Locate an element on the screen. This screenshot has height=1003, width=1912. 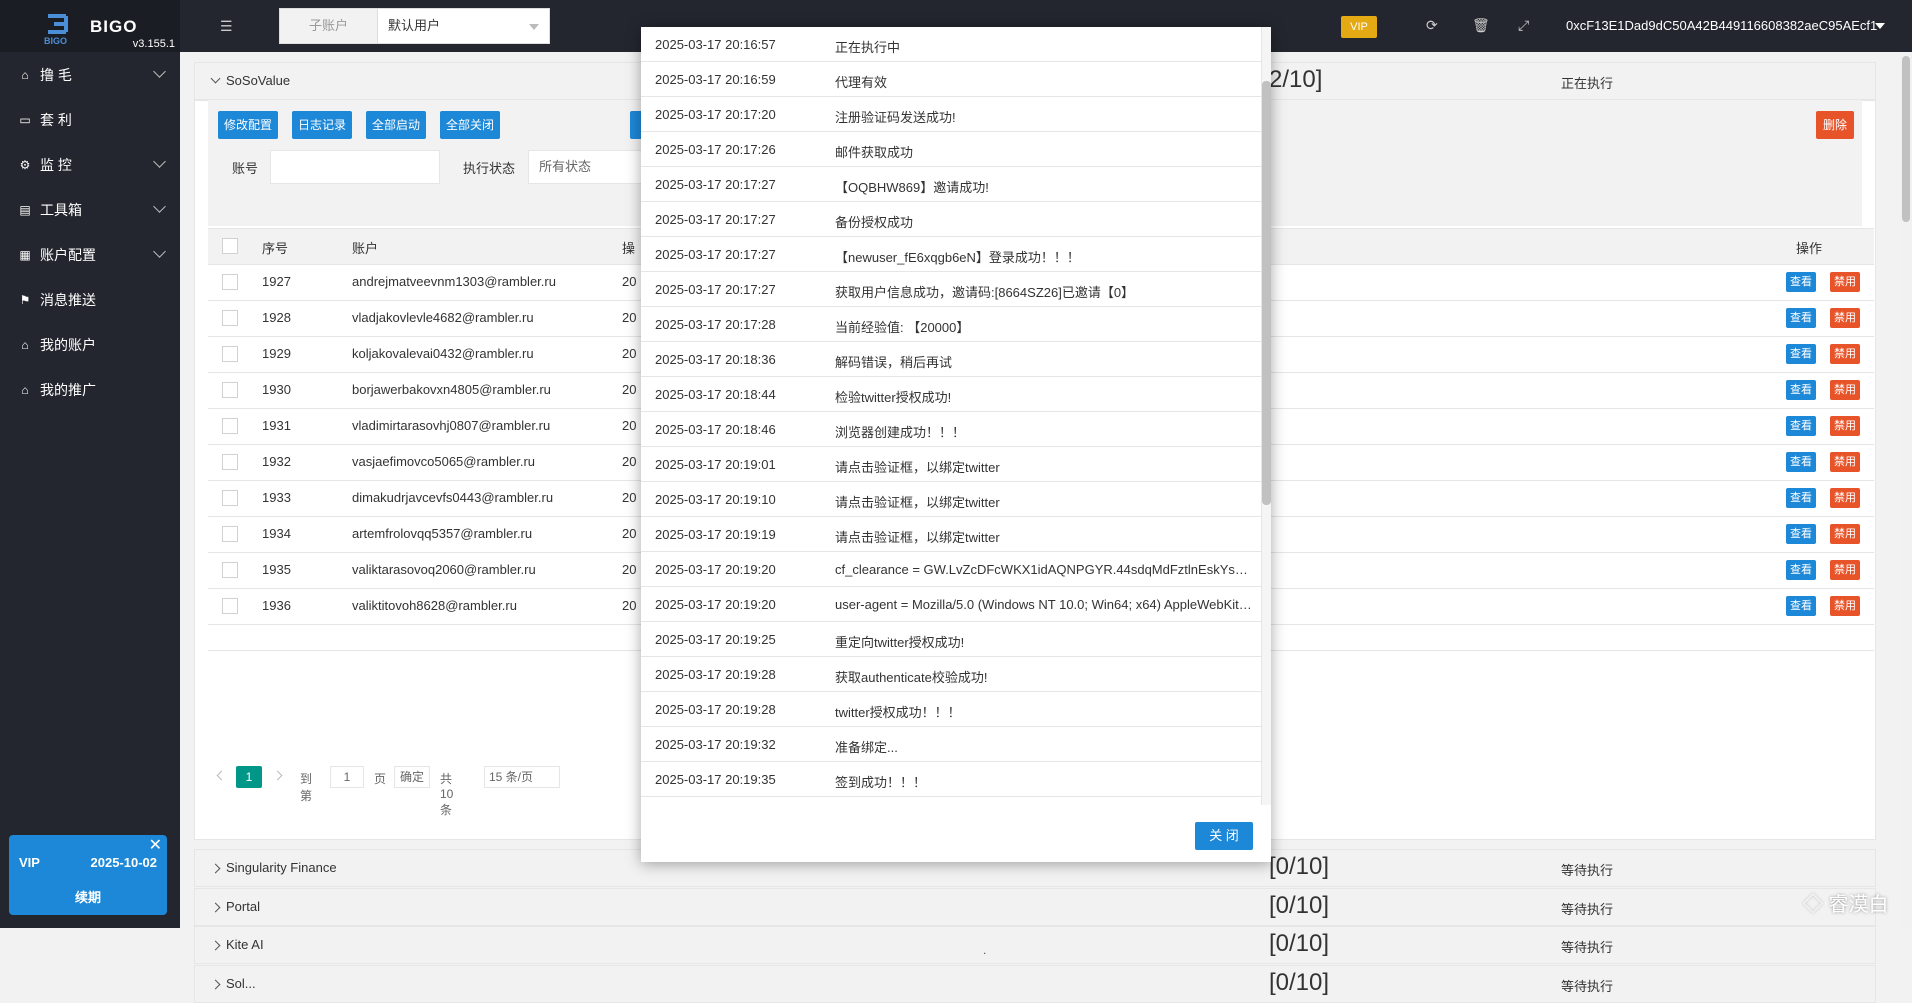
sidebar-item-2: ⚙ 监 控 is located at coordinates (90, 164).